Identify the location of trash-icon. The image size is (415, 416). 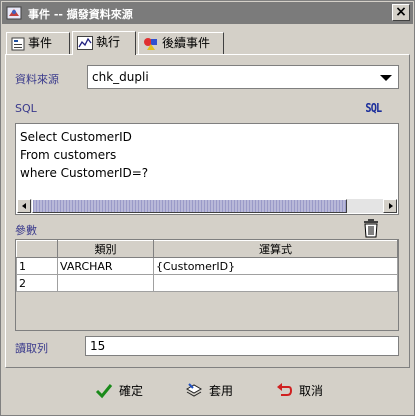
(371, 228).